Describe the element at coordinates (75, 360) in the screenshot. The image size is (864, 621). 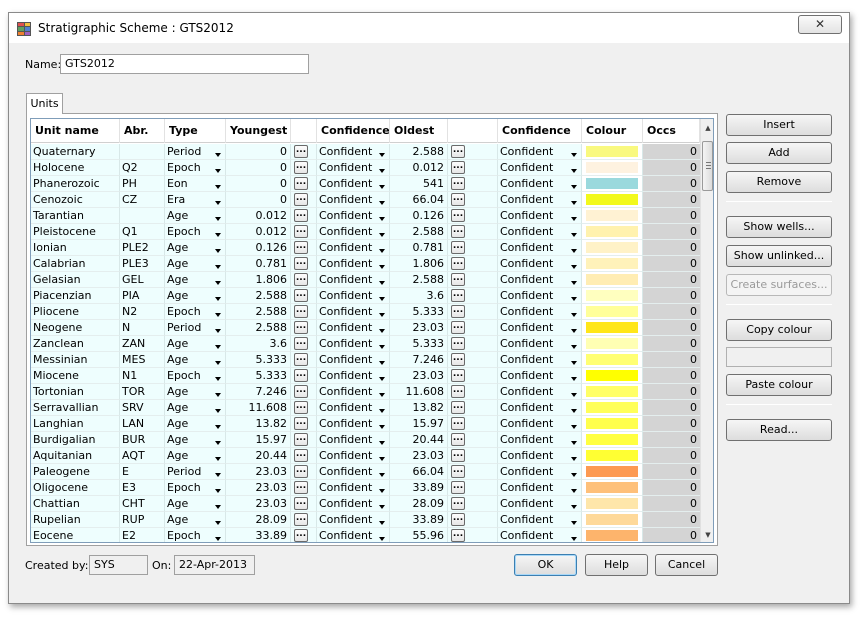
I see `unit-name-cell: Messinian` at that location.